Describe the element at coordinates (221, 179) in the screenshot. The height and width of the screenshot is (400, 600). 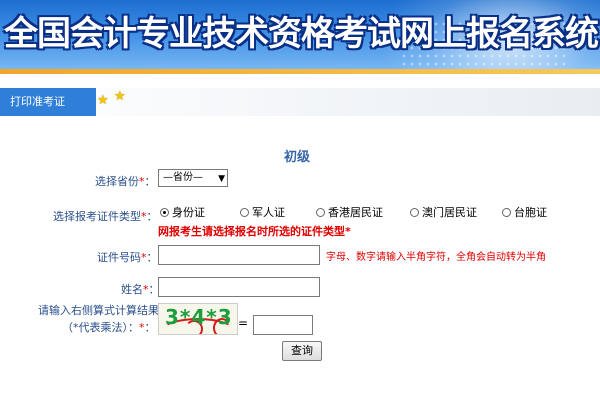
I see `chevron-down-icon: ▼` at that location.